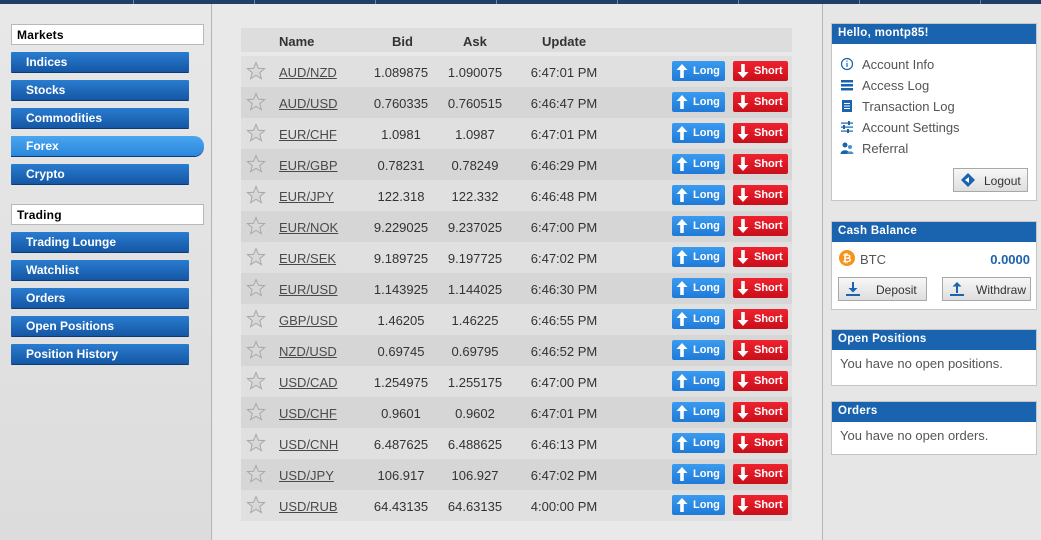 The width and height of the screenshot is (1041, 540). Describe the element at coordinates (100, 326) in the screenshot. I see `nav-open-positions: Open Positions` at that location.